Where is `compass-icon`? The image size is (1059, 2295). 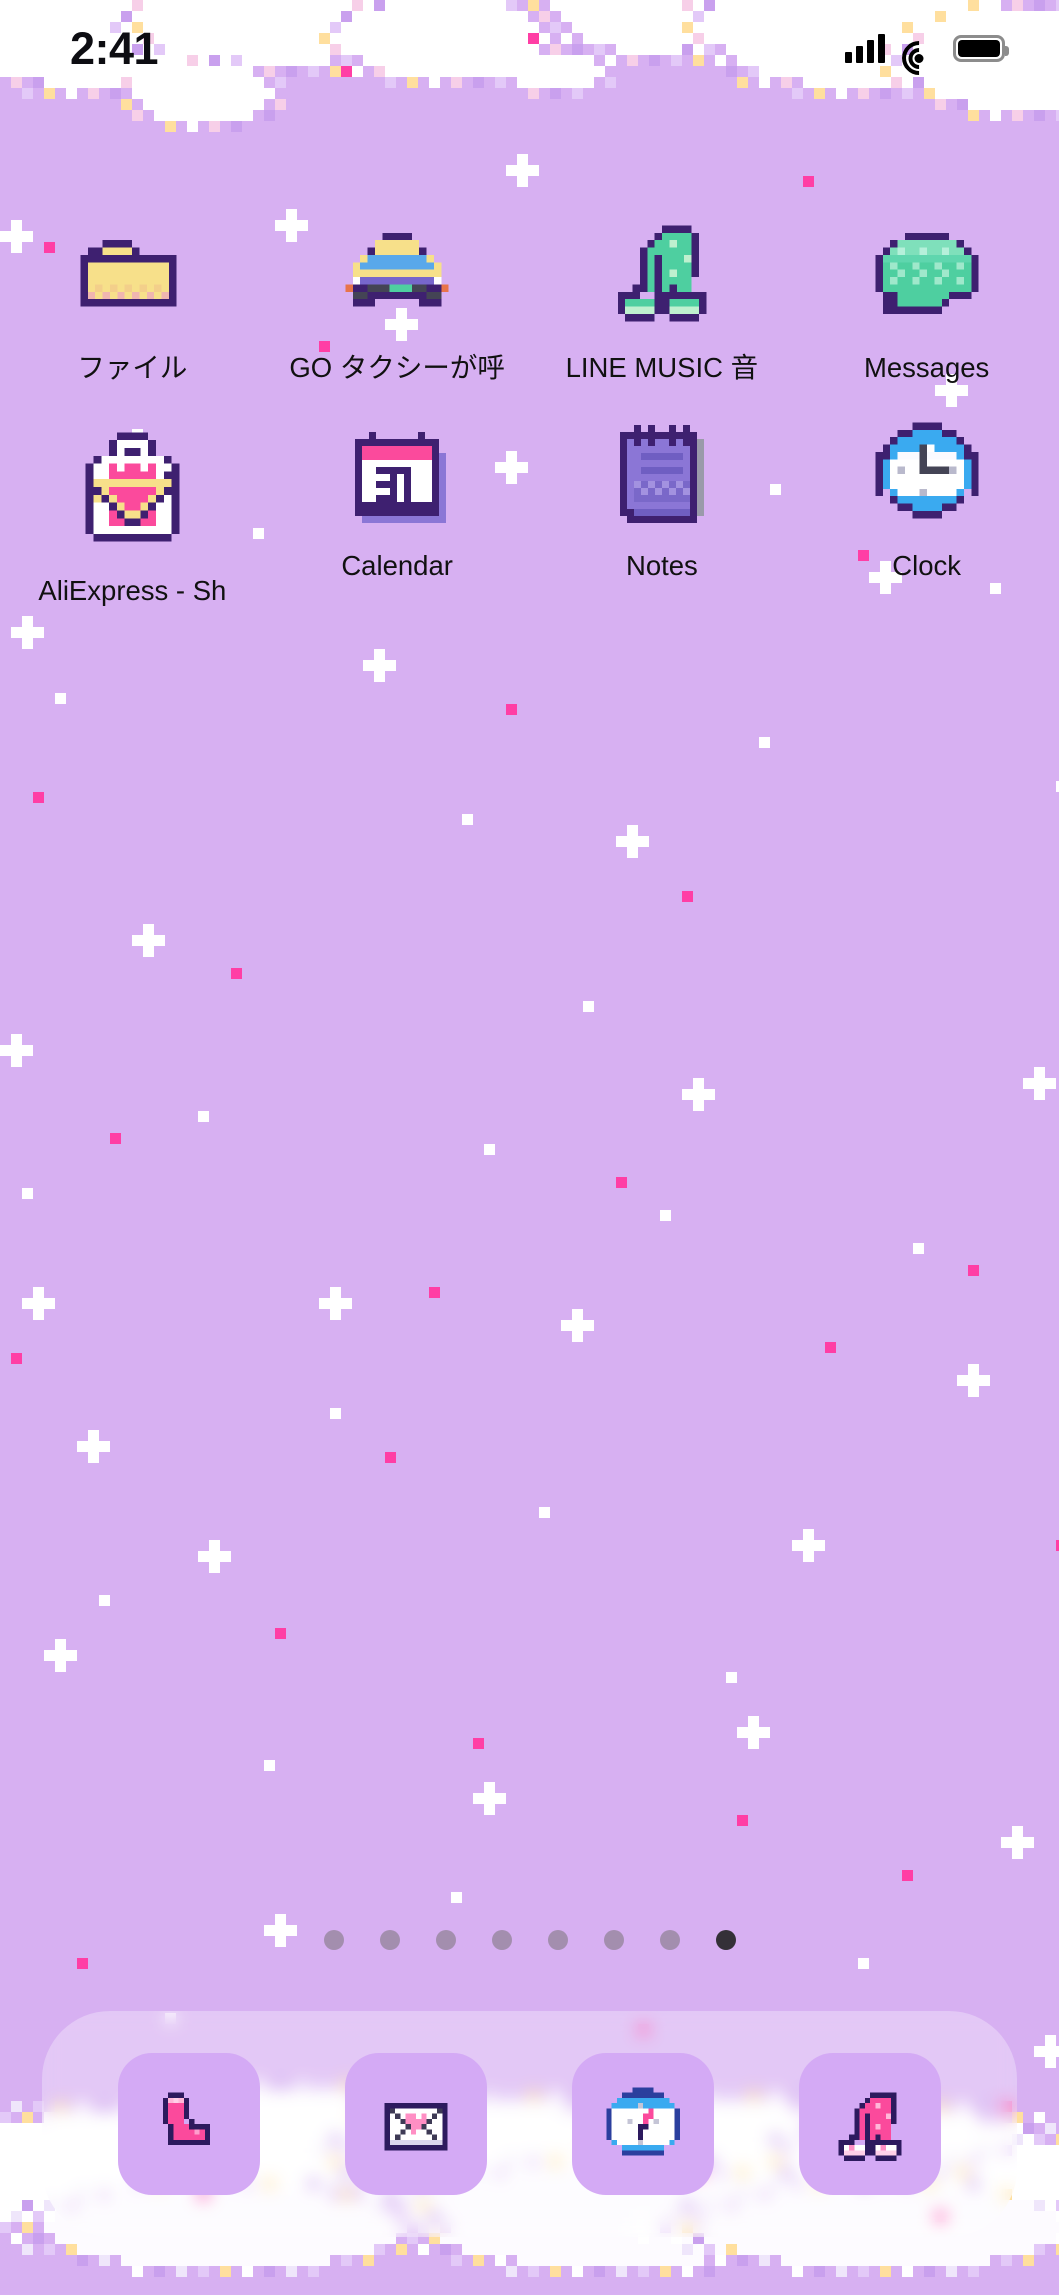 compass-icon is located at coordinates (643, 2121).